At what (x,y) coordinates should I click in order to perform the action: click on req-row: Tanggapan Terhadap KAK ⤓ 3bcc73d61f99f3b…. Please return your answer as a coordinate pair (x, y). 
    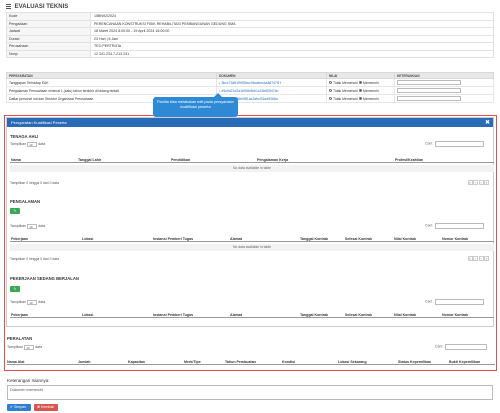
    Looking at the image, I should click on (250, 82).